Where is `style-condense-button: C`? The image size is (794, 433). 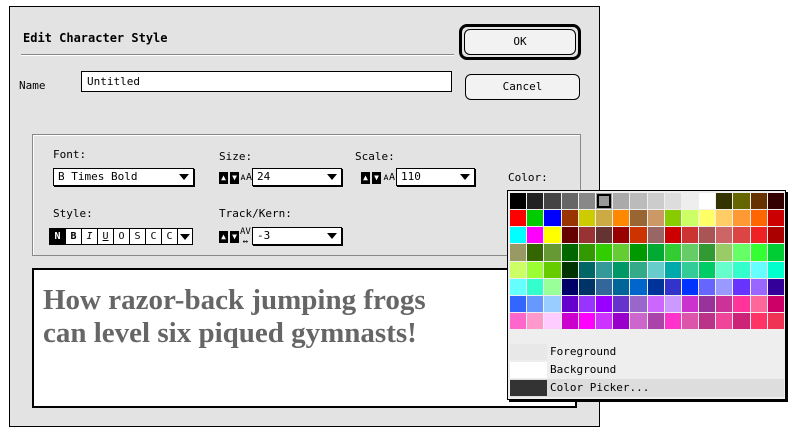 style-condense-button: C is located at coordinates (154, 236).